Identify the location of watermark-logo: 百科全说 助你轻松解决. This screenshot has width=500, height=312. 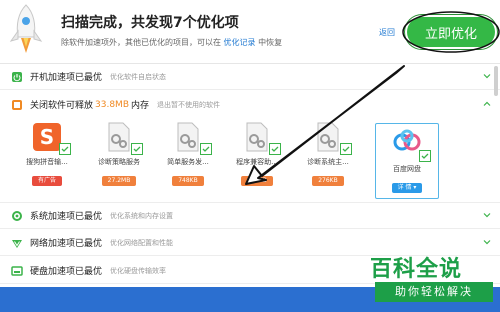
(434, 279).